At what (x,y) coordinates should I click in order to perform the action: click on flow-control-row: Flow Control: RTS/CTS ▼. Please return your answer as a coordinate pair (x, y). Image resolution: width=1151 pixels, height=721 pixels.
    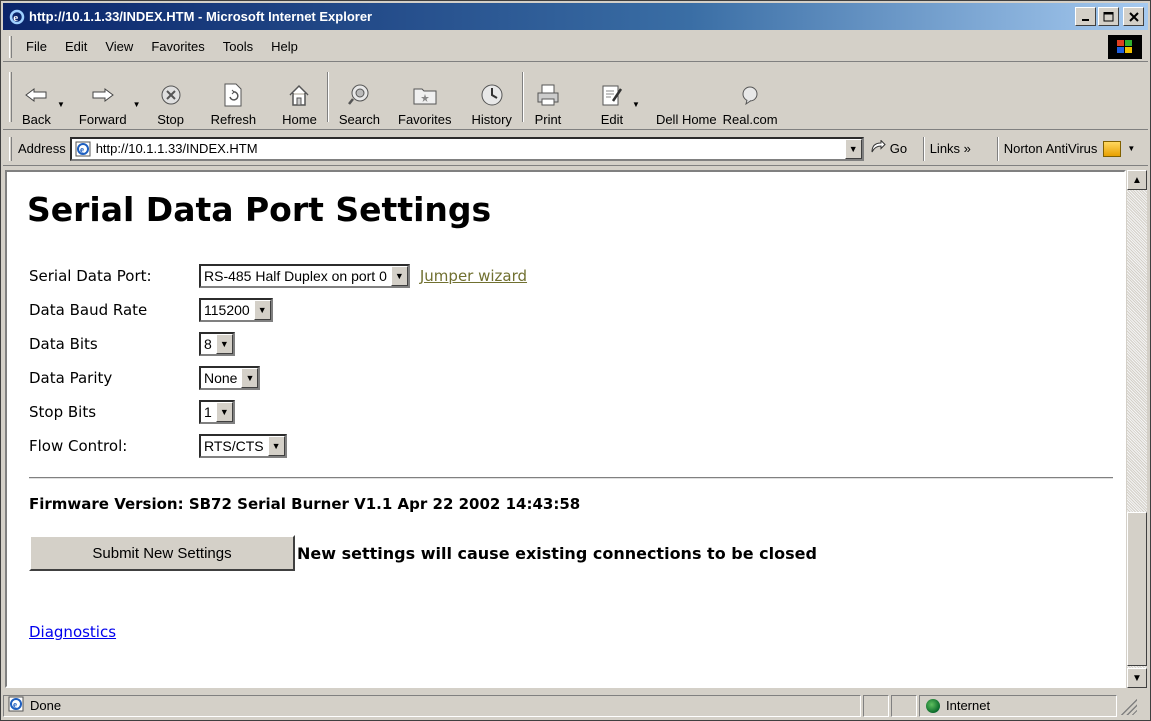
    Looking at the image, I should click on (576, 446).